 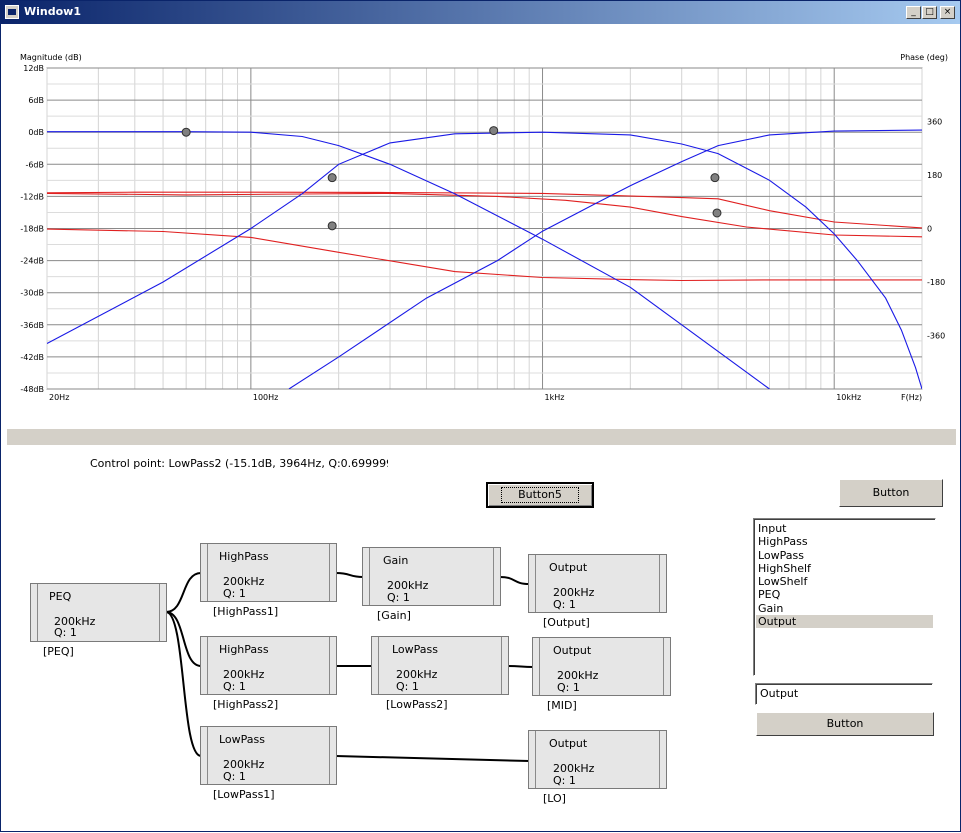 What do you see at coordinates (183, 592) in the screenshot?
I see `wire-peq-highpass1` at bounding box center [183, 592].